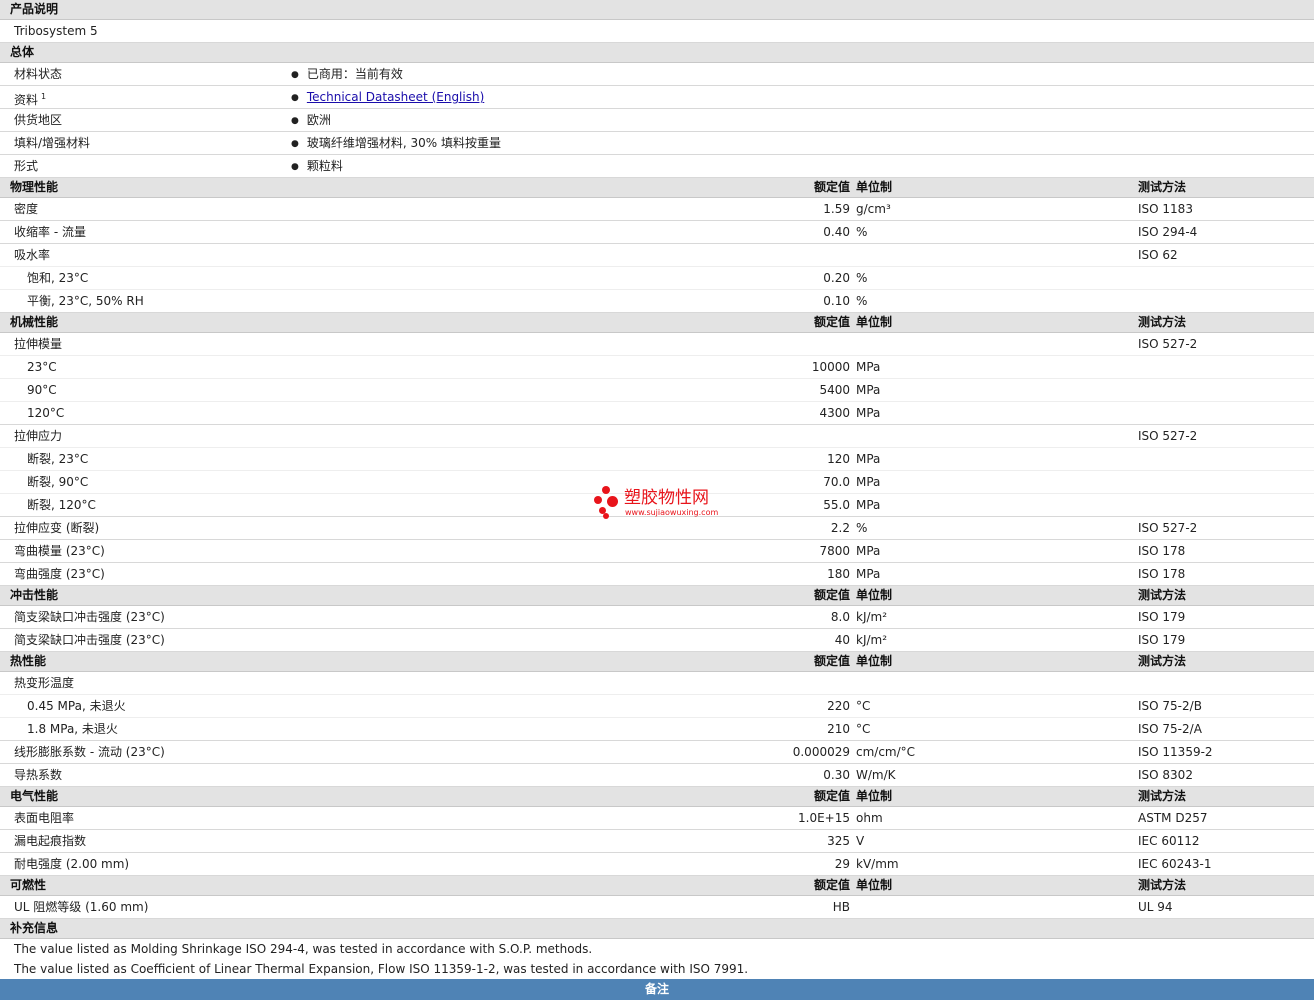  What do you see at coordinates (657, 841) in the screenshot?
I see `property-row: 漏电起痕指数 325 V IEC 60112` at bounding box center [657, 841].